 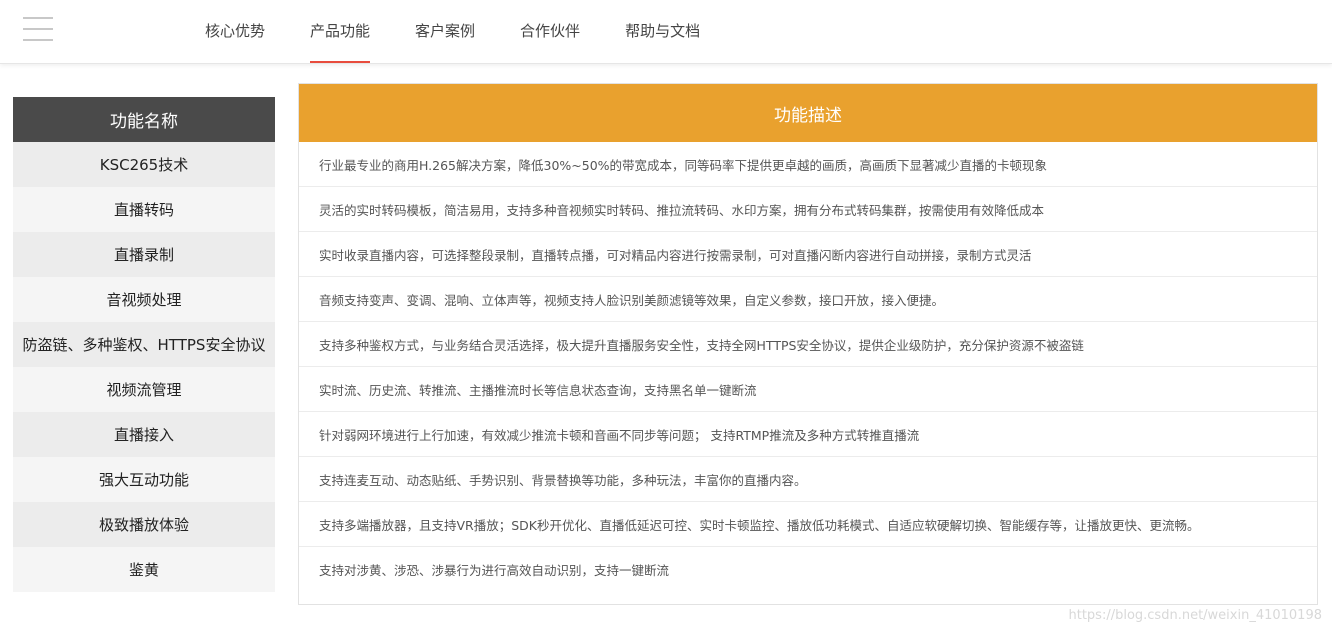 What do you see at coordinates (340, 32) in the screenshot?
I see `nav-item-product-features: 产品功能` at bounding box center [340, 32].